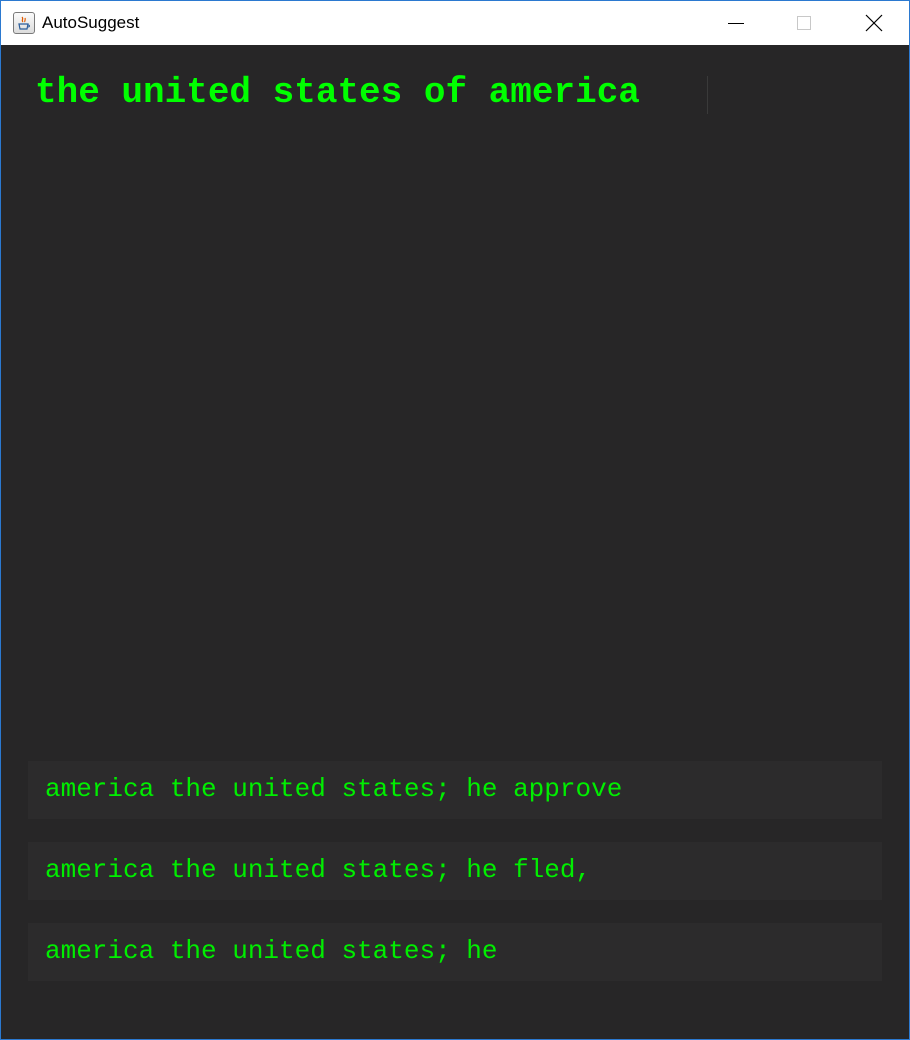  I want to click on minimize-button, so click(736, 23).